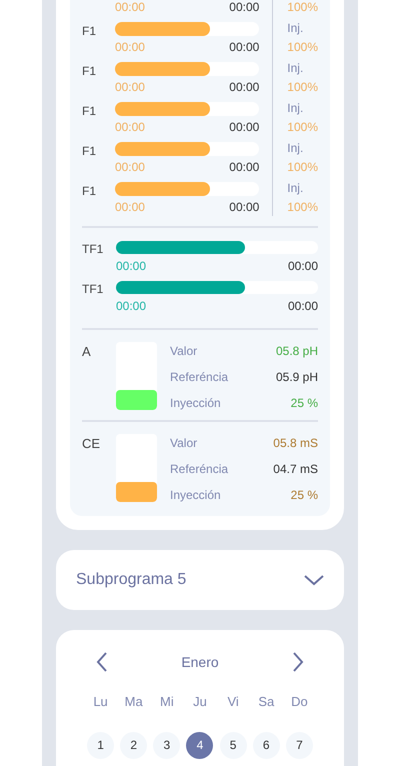  Describe the element at coordinates (134, 702) in the screenshot. I see `weekday-label: Ma` at that location.